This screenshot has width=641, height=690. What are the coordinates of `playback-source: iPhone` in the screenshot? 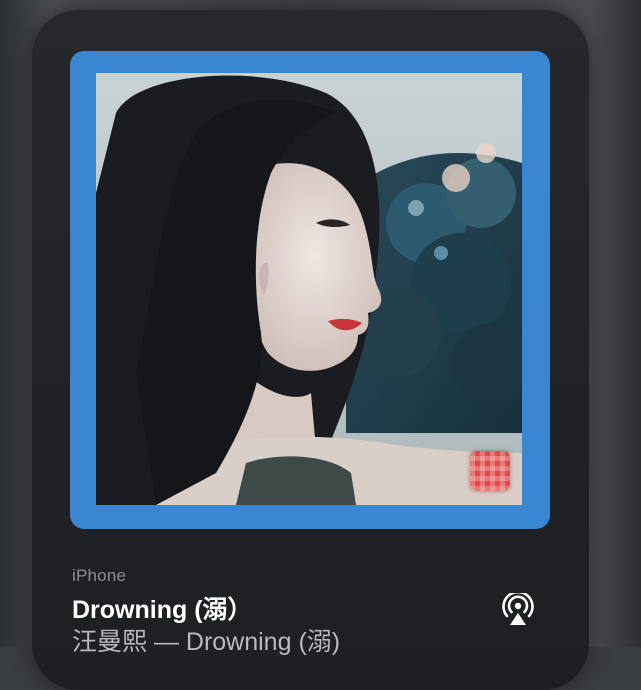 It's located at (99, 575).